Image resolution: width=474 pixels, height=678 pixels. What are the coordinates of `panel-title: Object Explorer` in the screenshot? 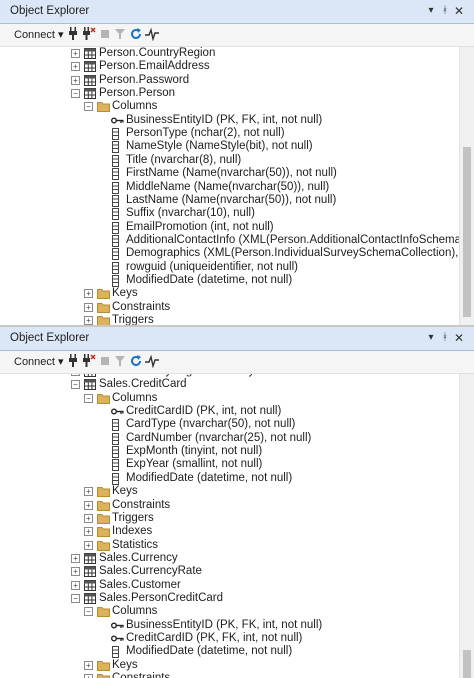 It's located at (50, 11).